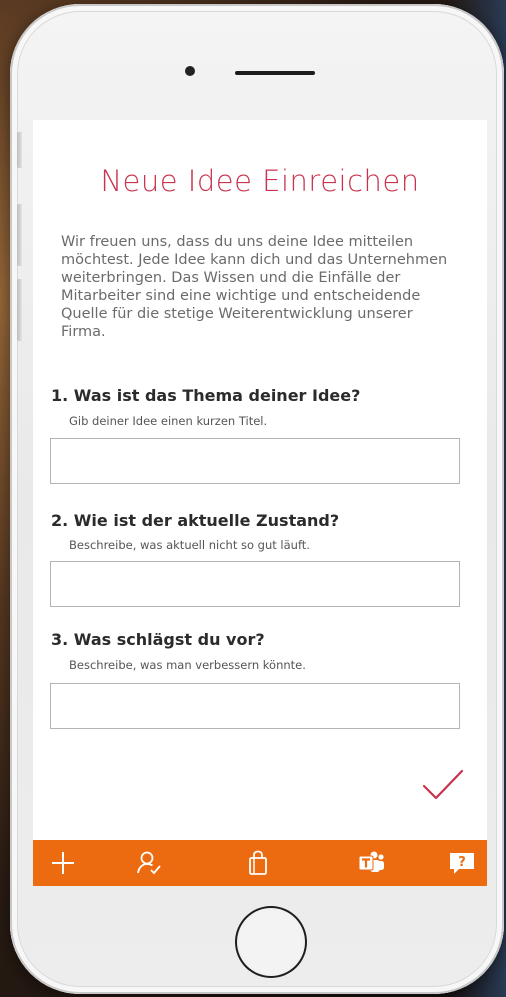 This screenshot has width=506, height=997. What do you see at coordinates (63, 863) in the screenshot?
I see `plus-icon` at bounding box center [63, 863].